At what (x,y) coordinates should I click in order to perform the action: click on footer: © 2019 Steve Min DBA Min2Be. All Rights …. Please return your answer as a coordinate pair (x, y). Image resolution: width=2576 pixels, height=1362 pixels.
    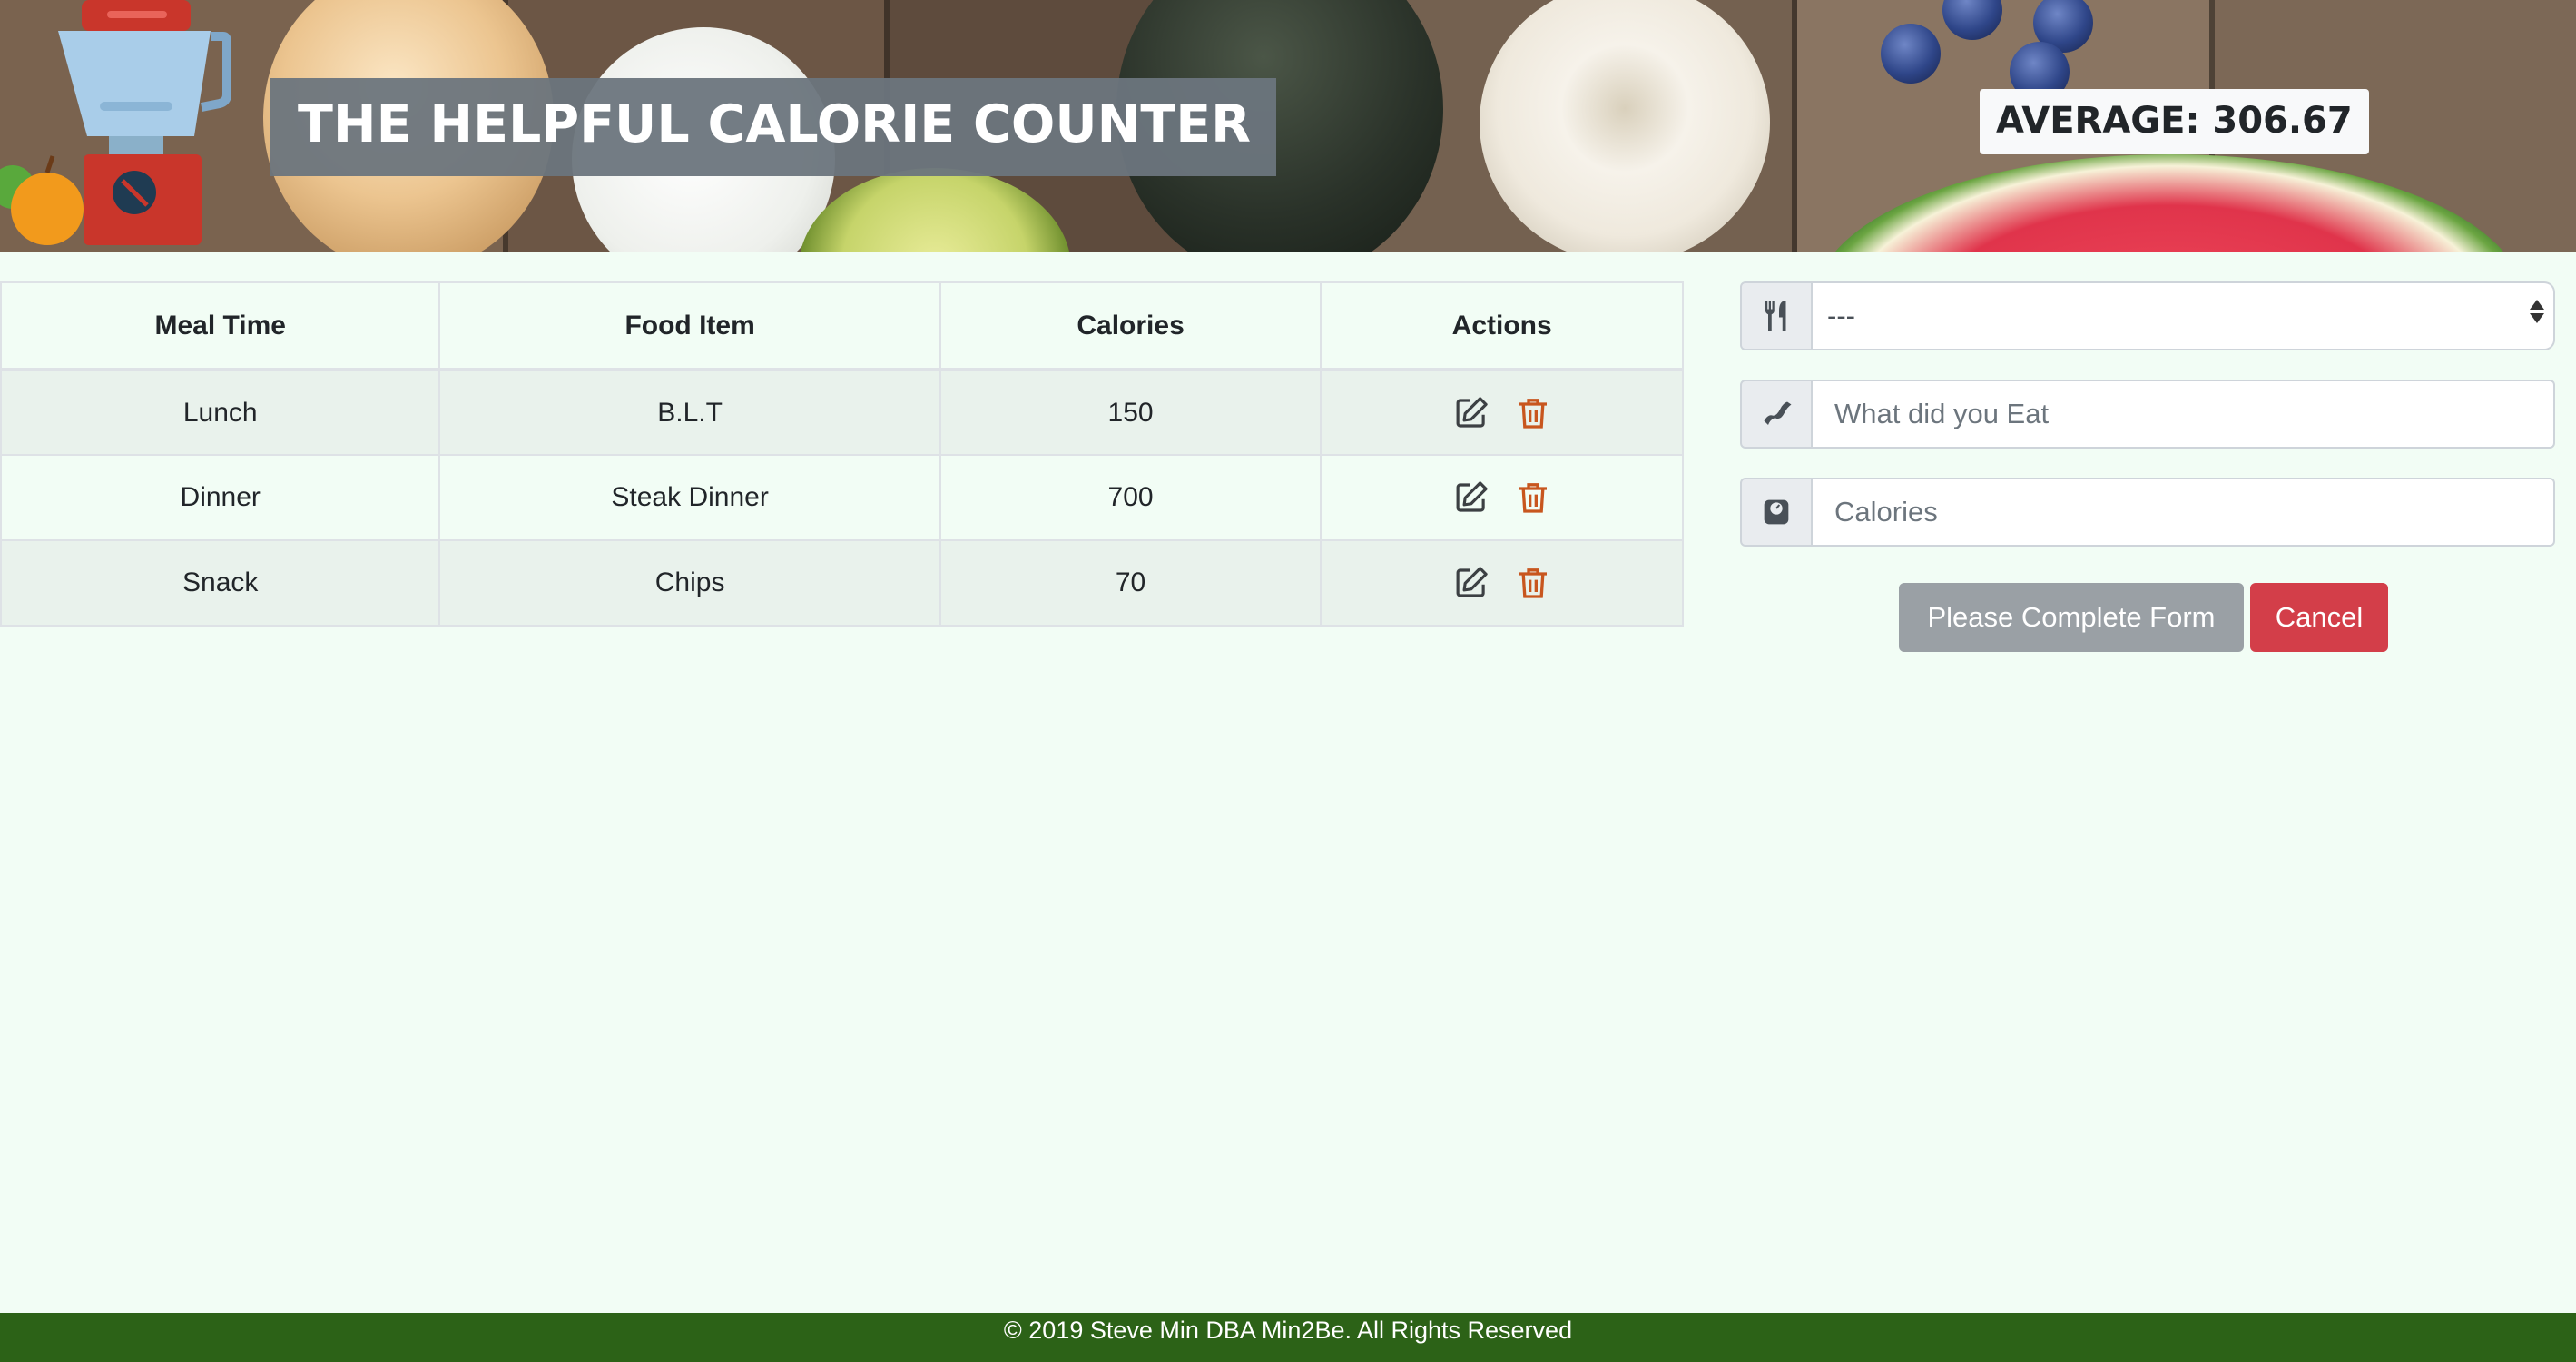
    Looking at the image, I should click on (1288, 1337).